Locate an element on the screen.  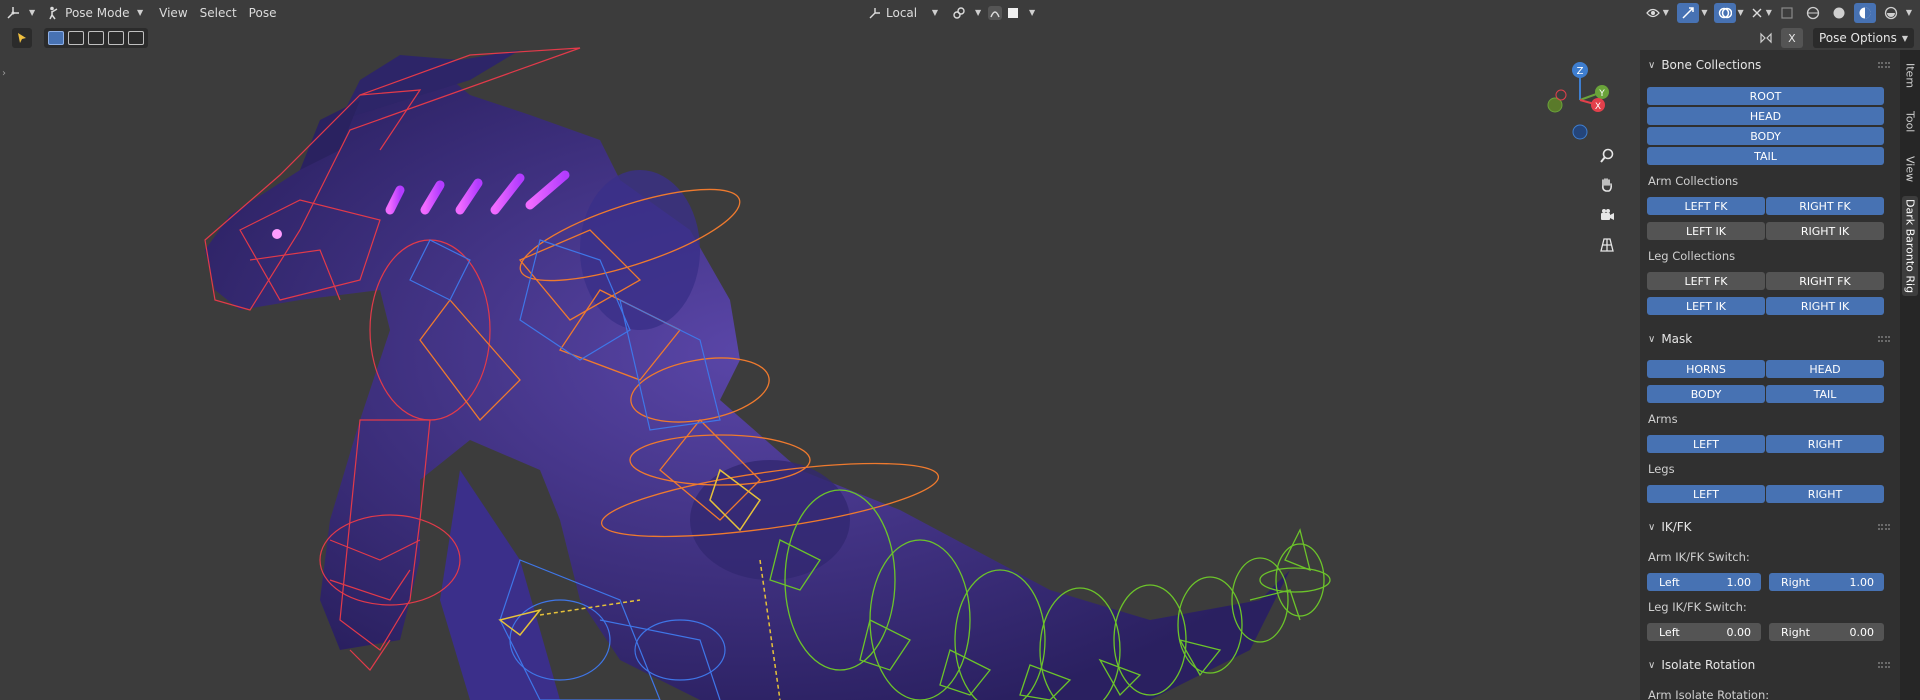
viewport-header-right: ▼ ▼ ▼ ▼ ▼ is located at coordinates (1779, 12).